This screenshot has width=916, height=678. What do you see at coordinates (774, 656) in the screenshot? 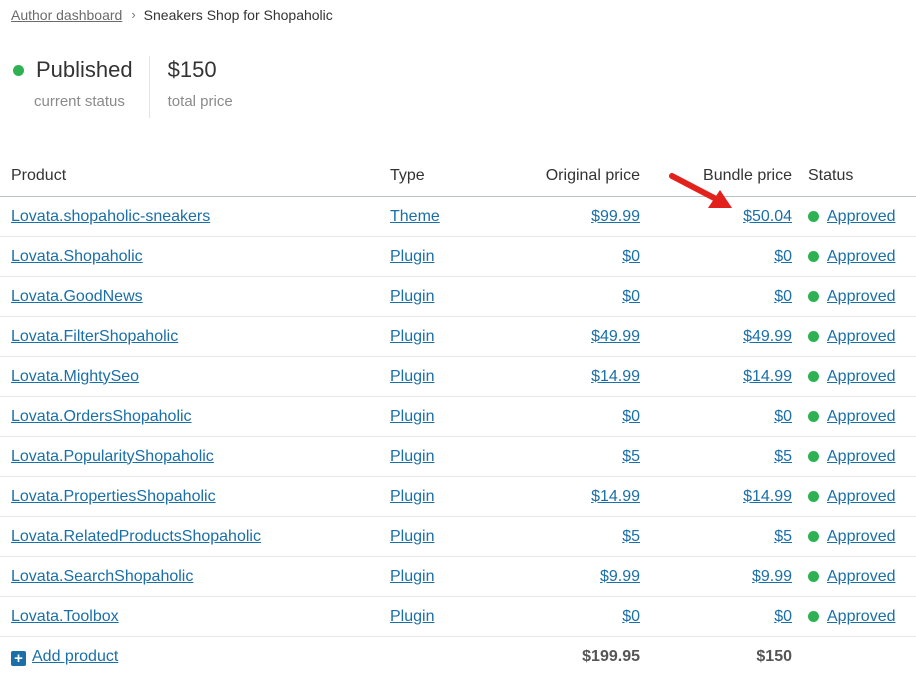
I see `total-bundle-price: $150` at bounding box center [774, 656].